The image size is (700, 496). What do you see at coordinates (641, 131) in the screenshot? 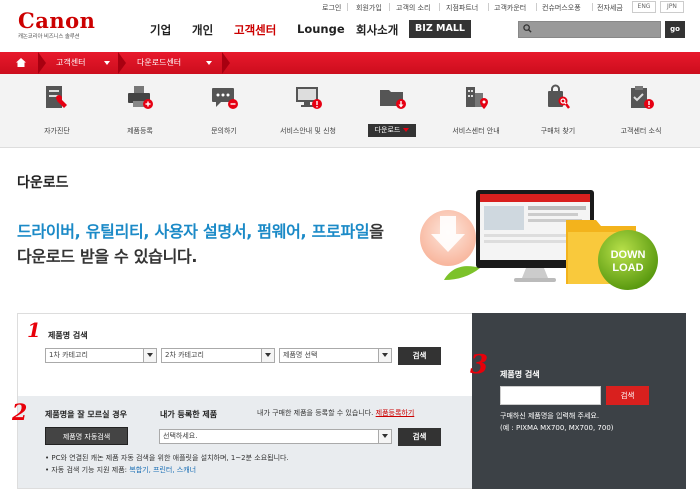
I see `subnav-label: 고객센터 소식` at bounding box center [641, 131].